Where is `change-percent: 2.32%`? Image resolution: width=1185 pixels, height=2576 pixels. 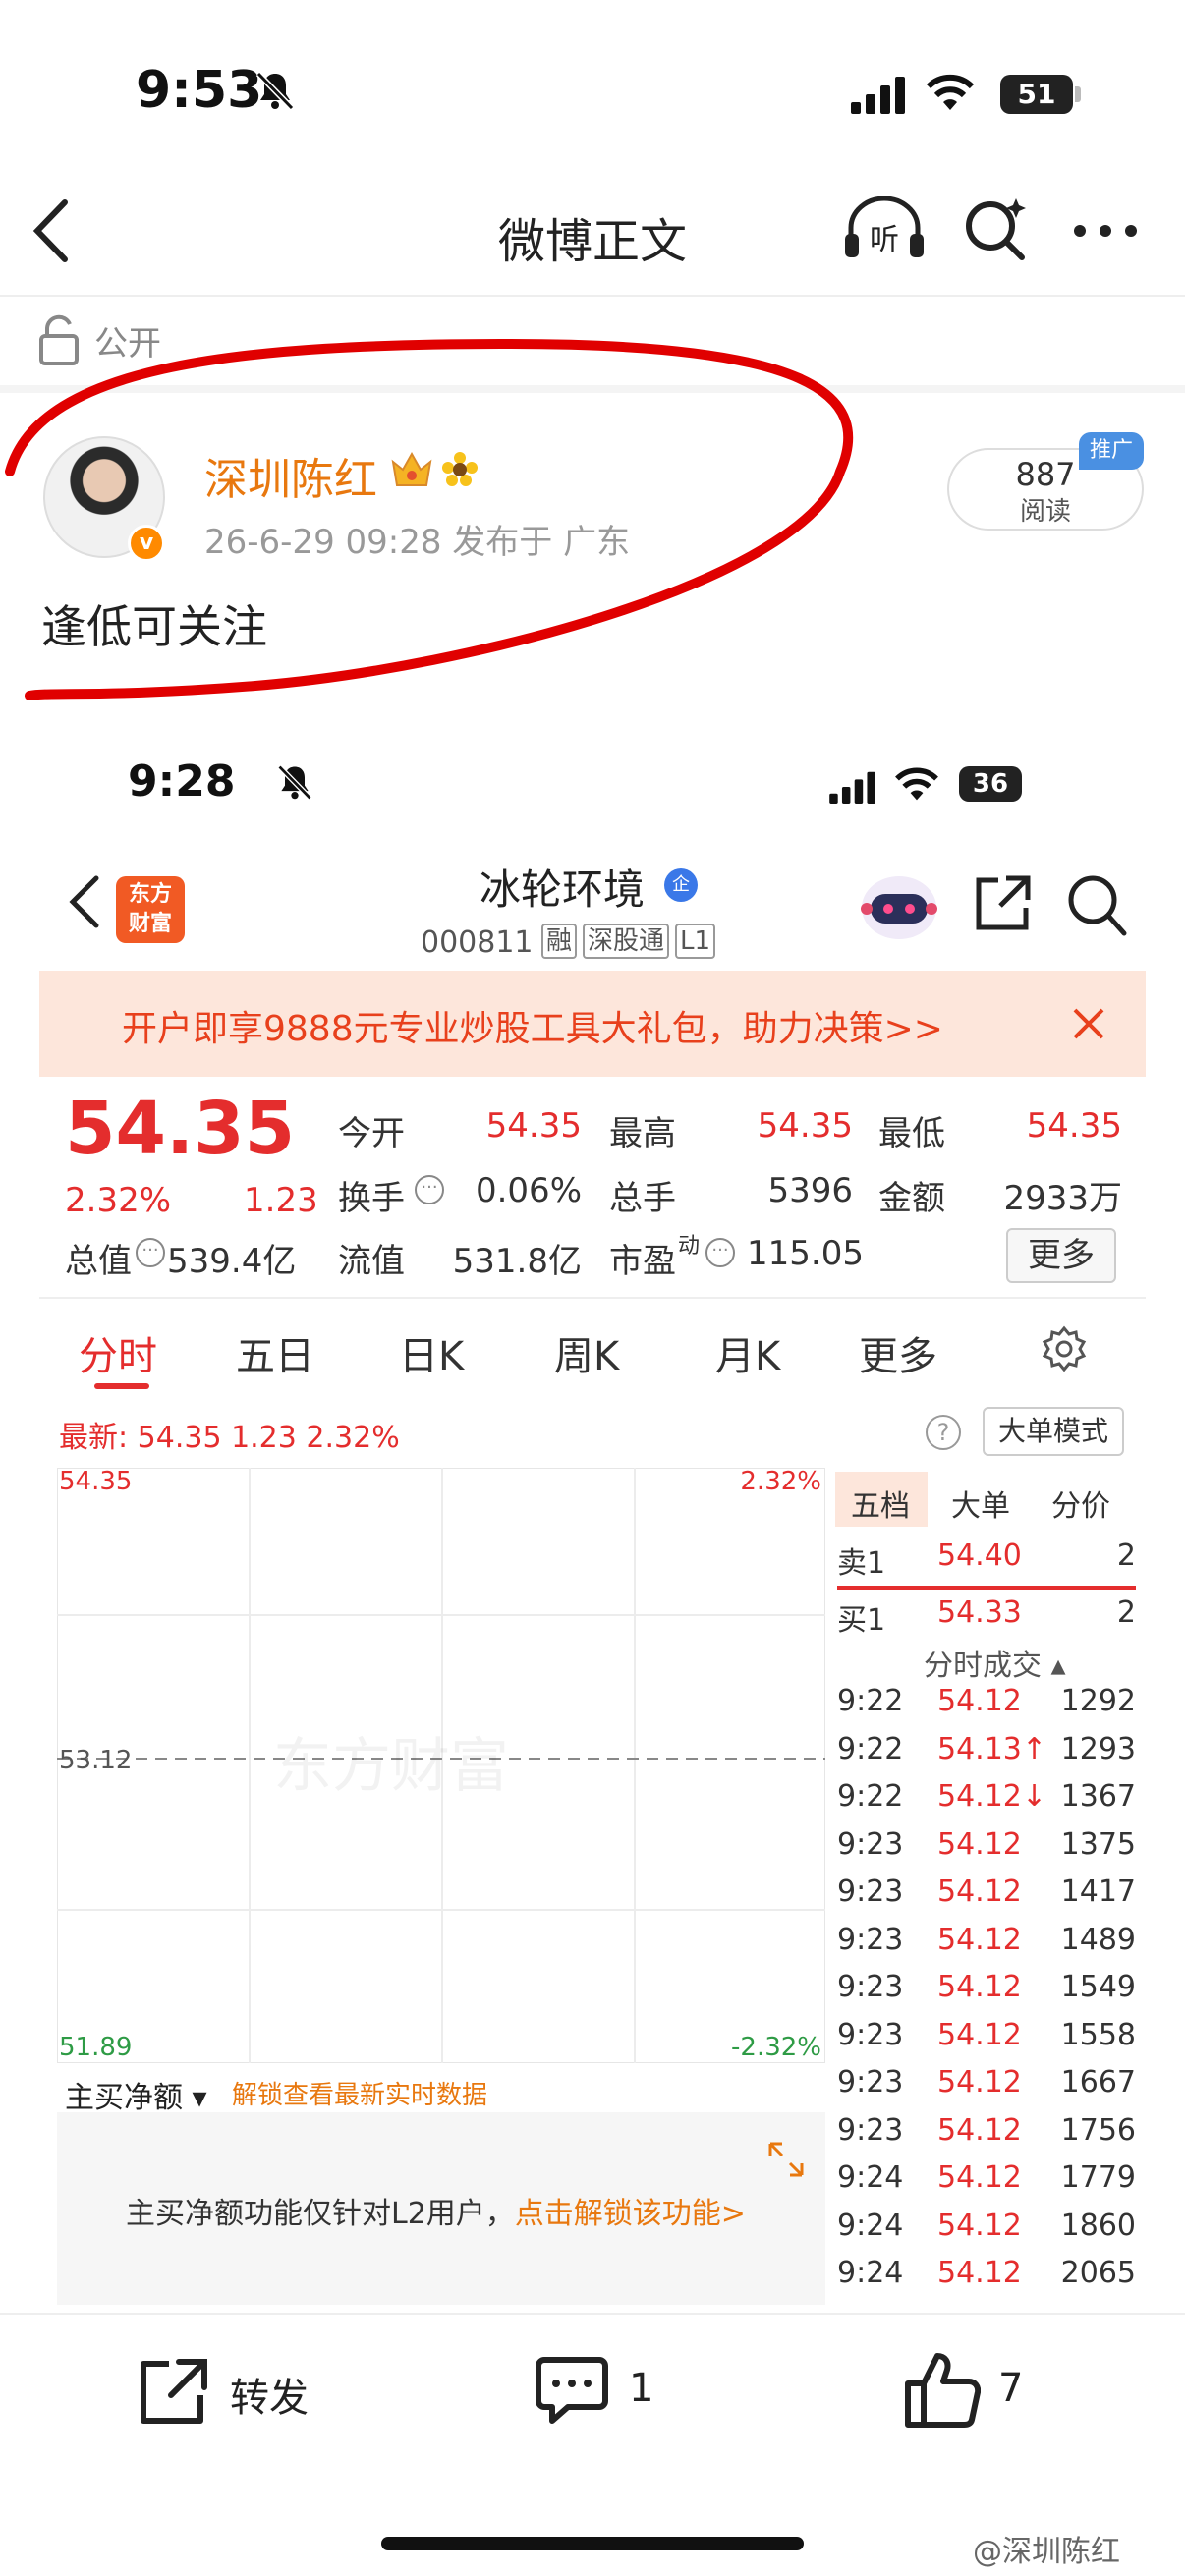
change-percent: 2.32% is located at coordinates (119, 1200).